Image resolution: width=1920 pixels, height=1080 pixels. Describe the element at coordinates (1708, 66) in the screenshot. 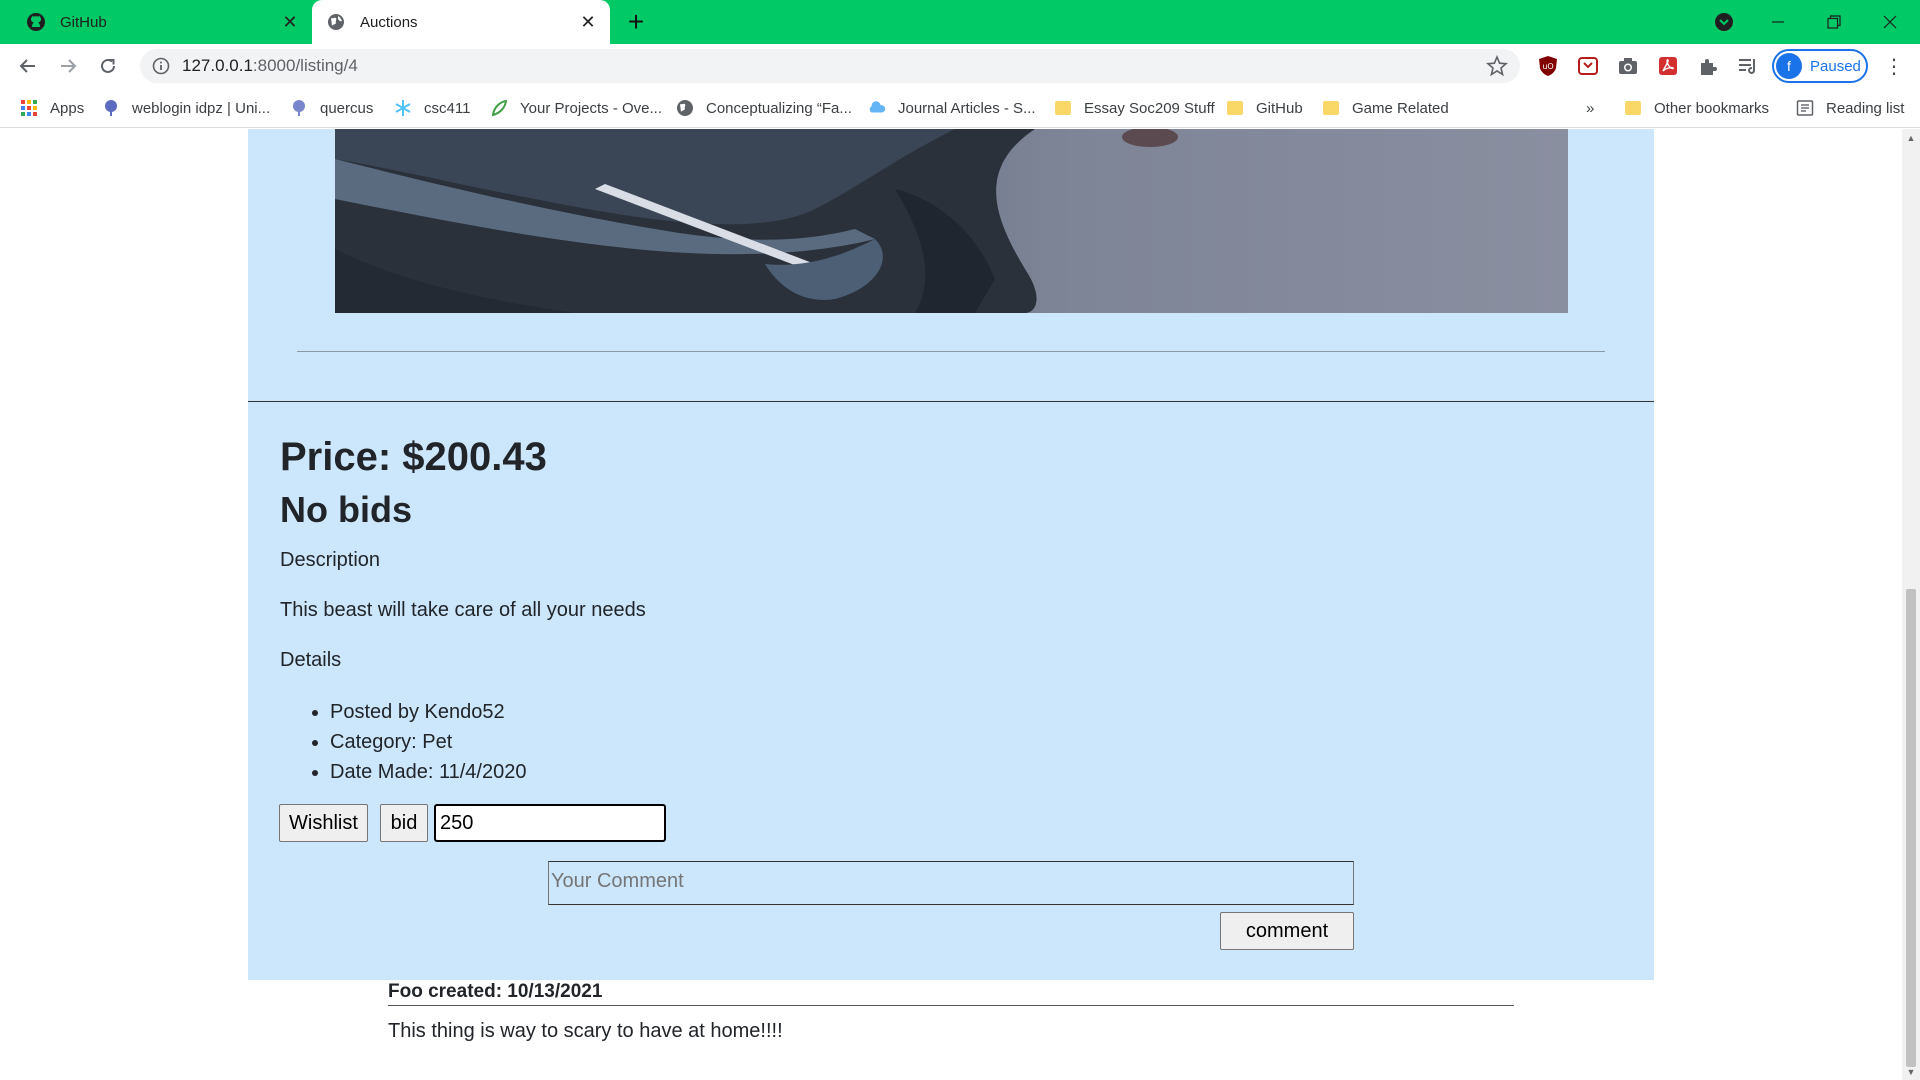

I see `extensions-puzzle-icon` at that location.